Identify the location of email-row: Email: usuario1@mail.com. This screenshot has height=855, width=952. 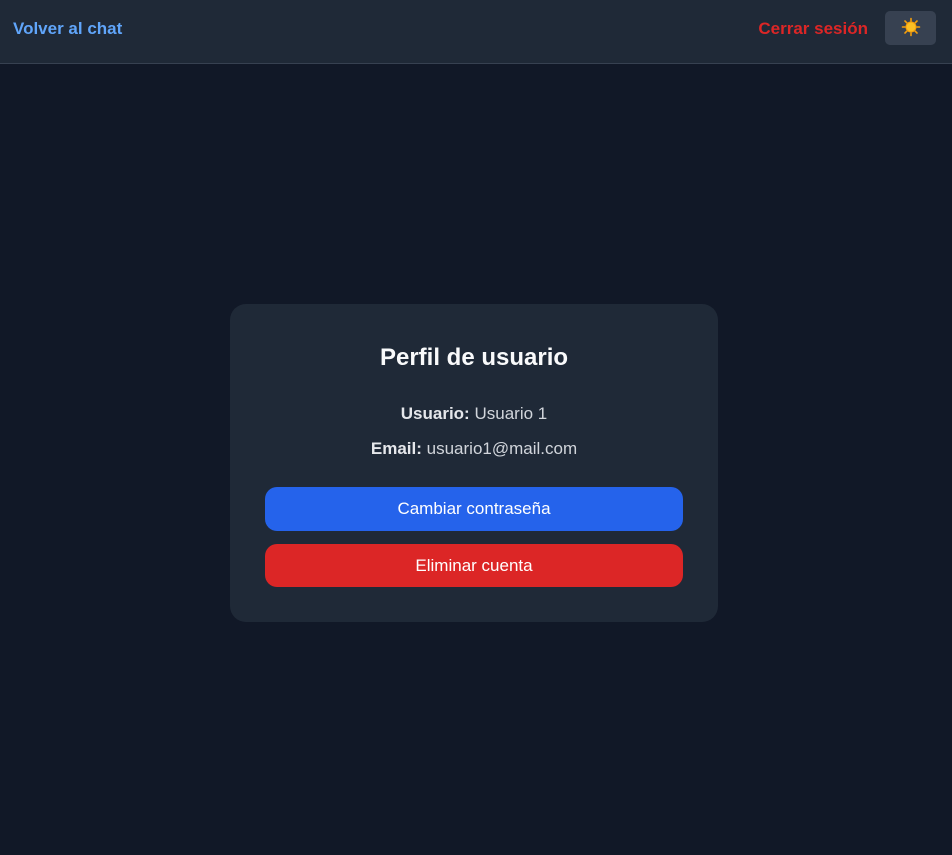
(474, 449).